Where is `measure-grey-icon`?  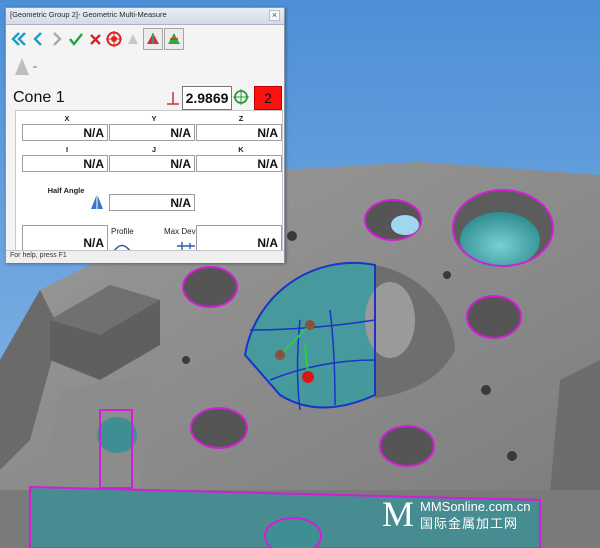
measure-grey-icon is located at coordinates (133, 39).